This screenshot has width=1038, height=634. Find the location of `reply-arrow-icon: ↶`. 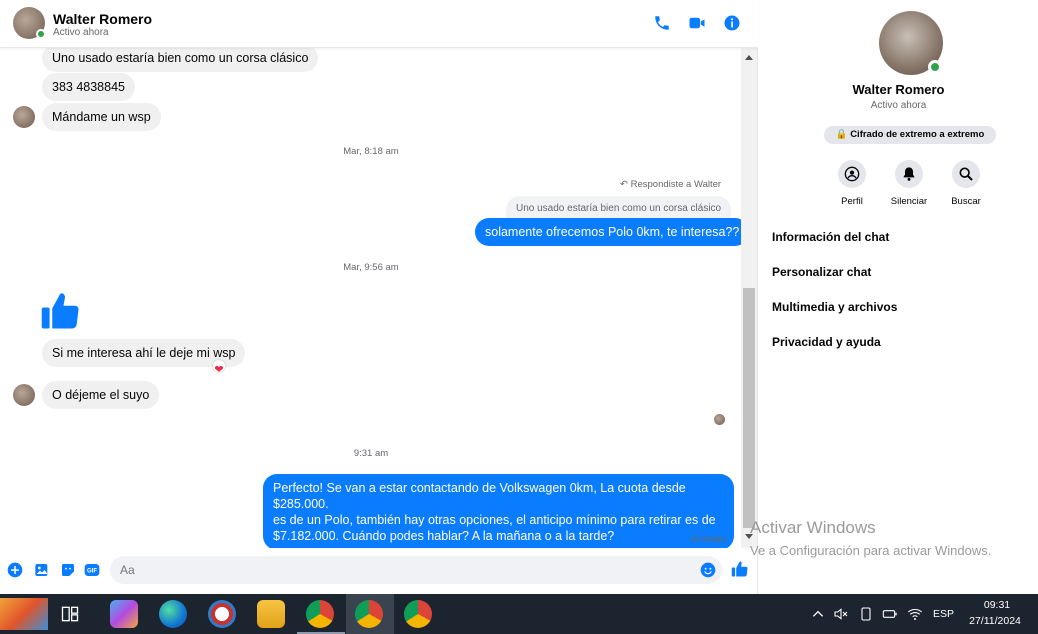

reply-arrow-icon: ↶ is located at coordinates (624, 184).